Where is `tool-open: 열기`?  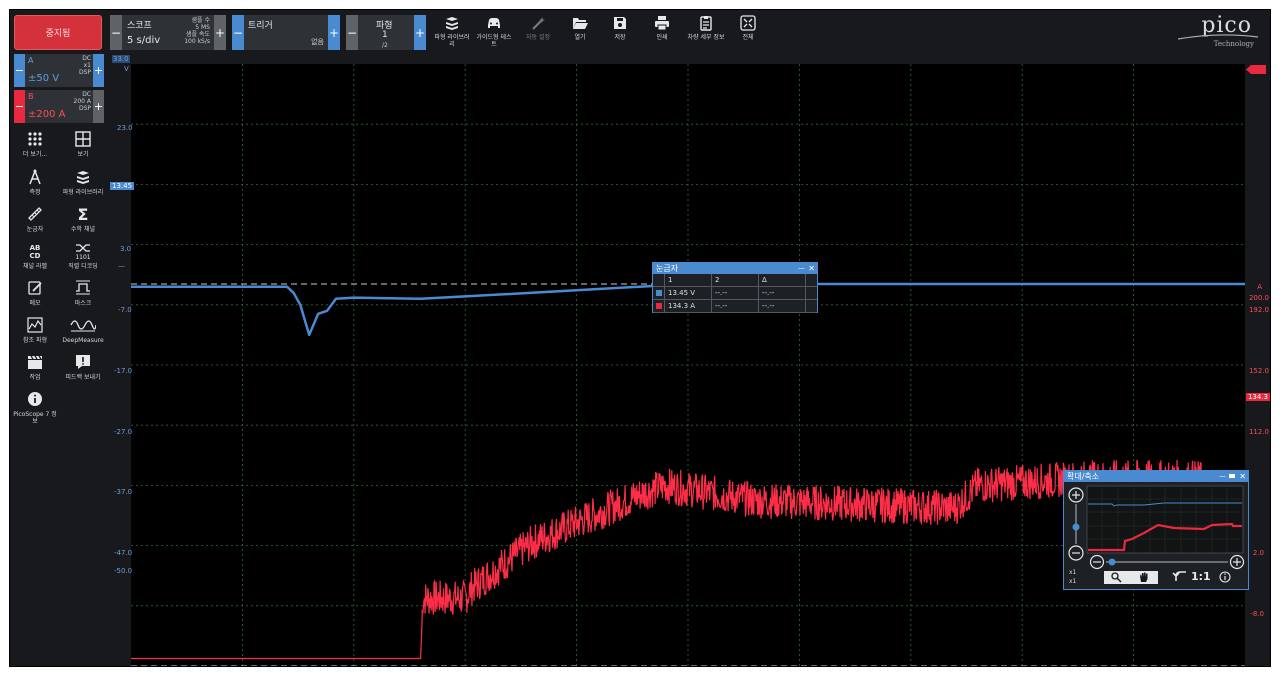 tool-open: 열기 is located at coordinates (580, 33).